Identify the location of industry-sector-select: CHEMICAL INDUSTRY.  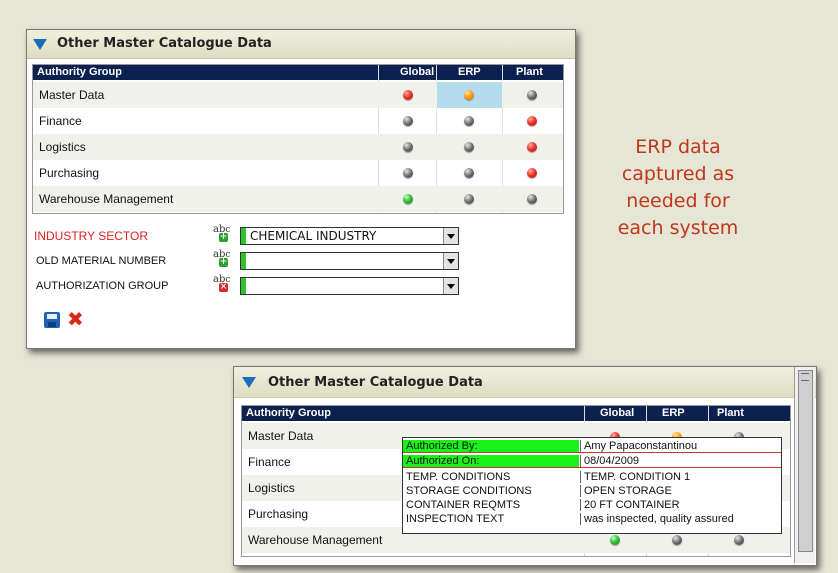
(349, 236).